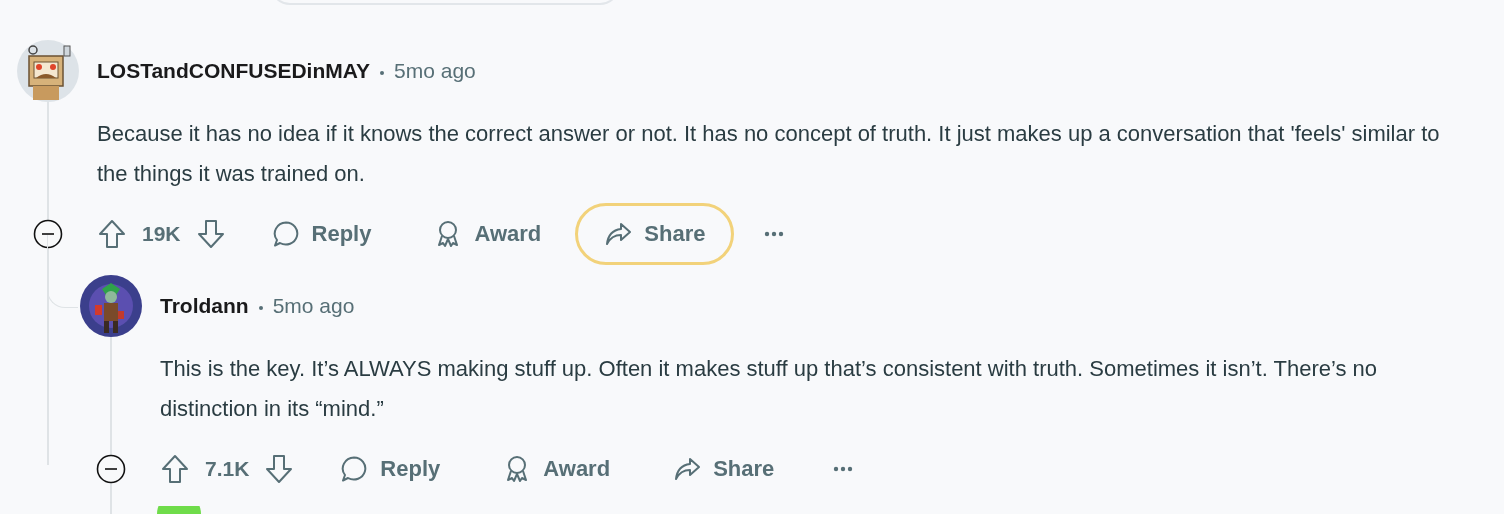 The image size is (1504, 514). What do you see at coordinates (161, 234) in the screenshot?
I see `vote-count: 19K` at bounding box center [161, 234].